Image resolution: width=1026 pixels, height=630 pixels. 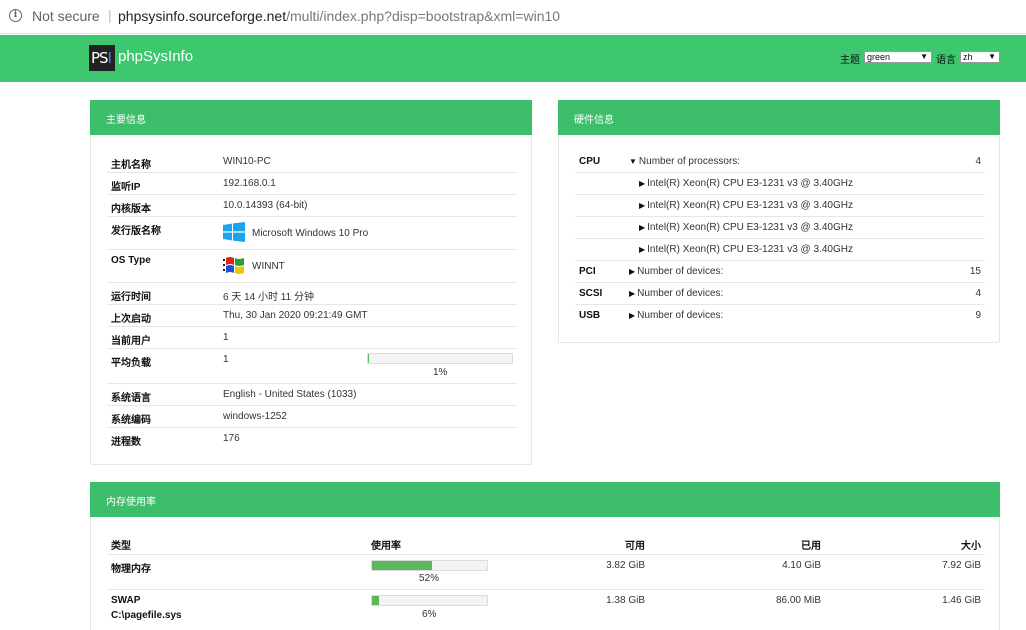 I want to click on row-value: 176, so click(x=231, y=438).